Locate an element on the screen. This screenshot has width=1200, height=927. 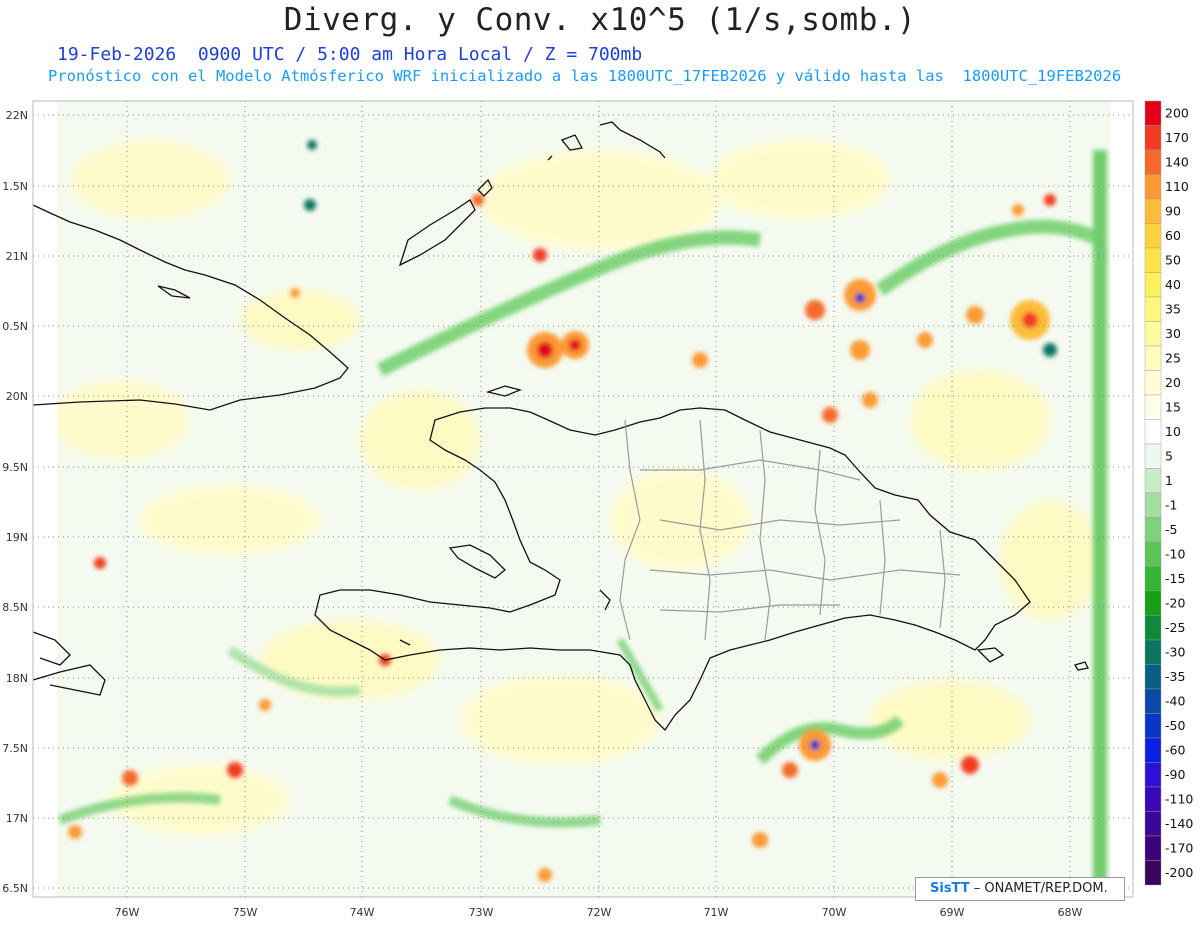
colorbar-label: -15 is located at coordinates (1175, 578).